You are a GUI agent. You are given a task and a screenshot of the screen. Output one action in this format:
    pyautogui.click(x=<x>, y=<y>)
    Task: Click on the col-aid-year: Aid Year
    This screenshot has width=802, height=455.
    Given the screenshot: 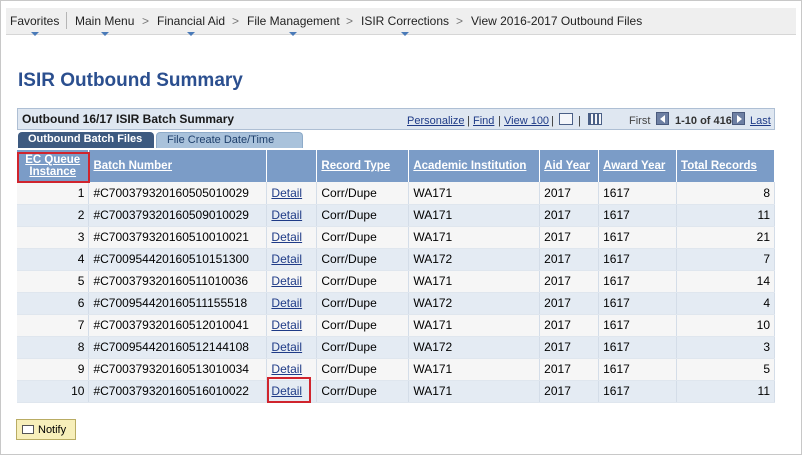 What is the action you would take?
    pyautogui.click(x=569, y=166)
    